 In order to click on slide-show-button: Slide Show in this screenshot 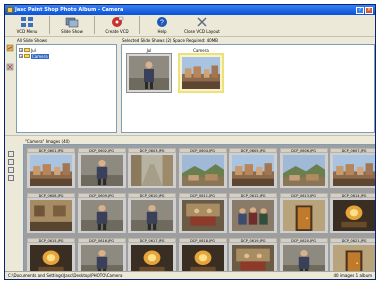, I will do `click(72, 25)`.